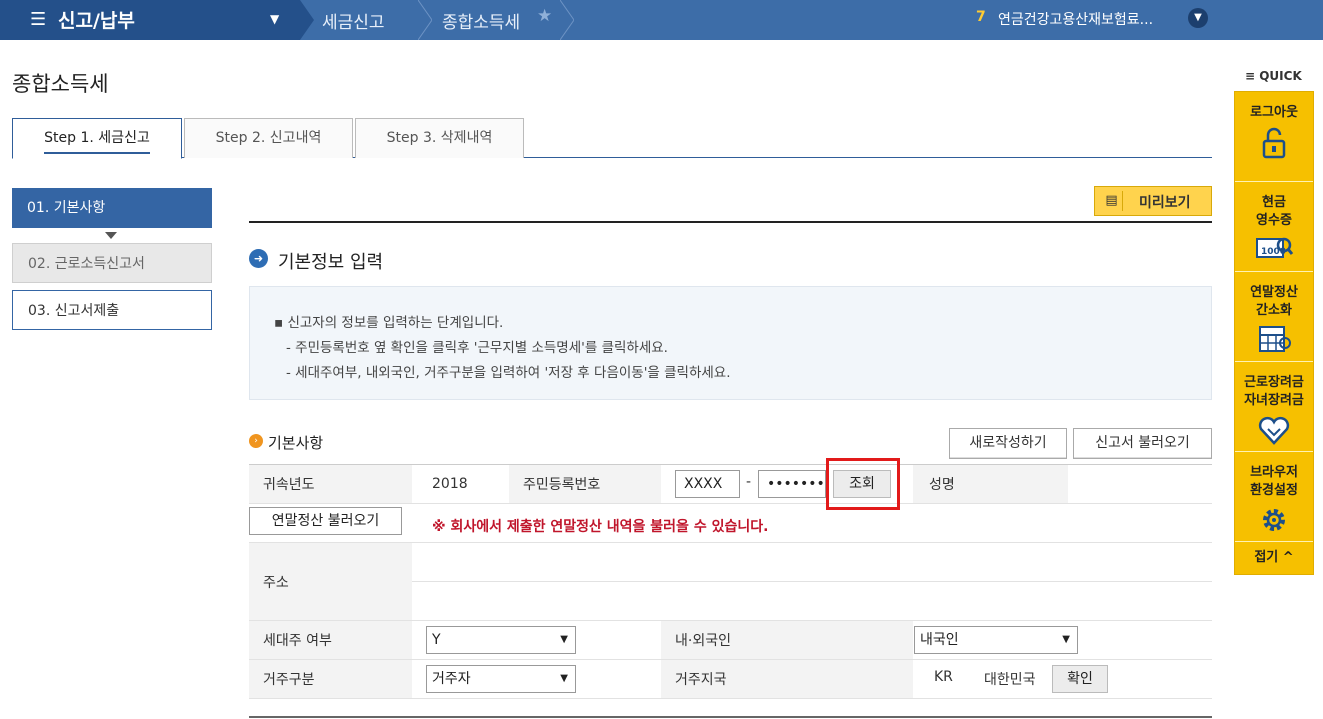  I want to click on quick-incentive-label1: 근로장려금, so click(1274, 382).